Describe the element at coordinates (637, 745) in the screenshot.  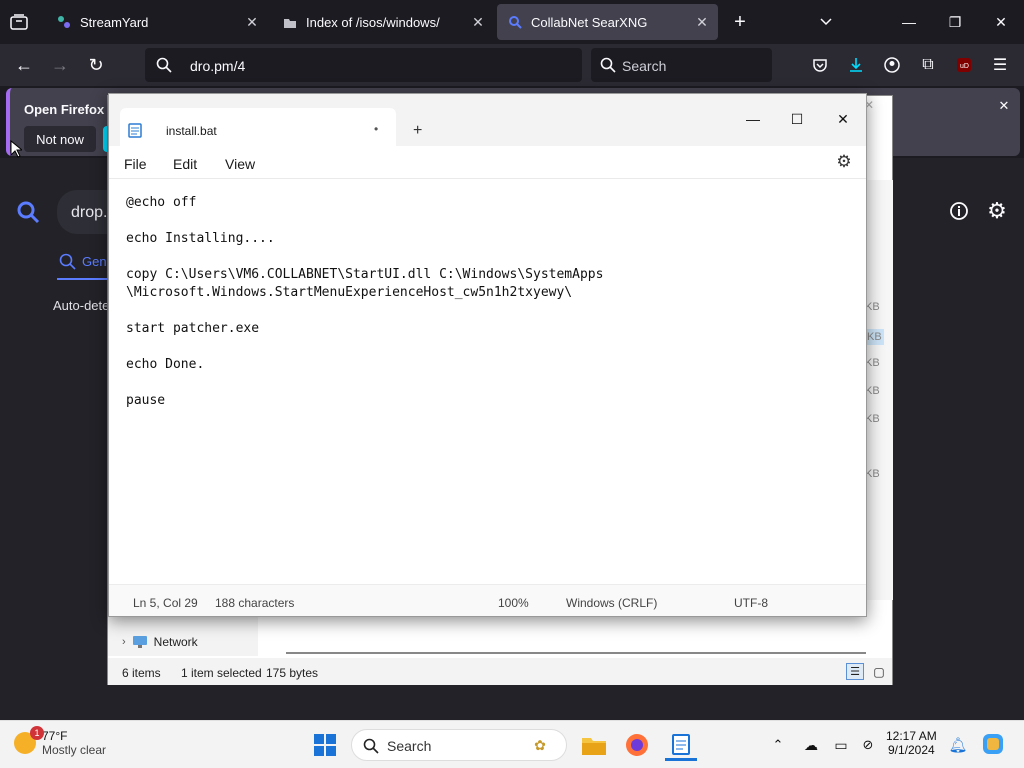
I see `firefox-icon` at that location.